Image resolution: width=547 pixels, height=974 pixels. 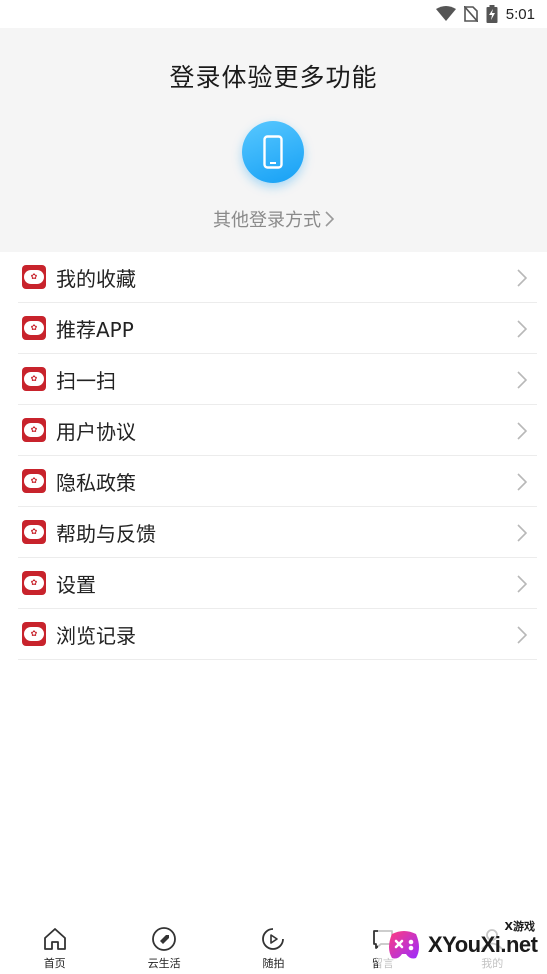 I want to click on menu-item-help-feedback: ✿ 帮助与反馈, so click(x=273, y=532).